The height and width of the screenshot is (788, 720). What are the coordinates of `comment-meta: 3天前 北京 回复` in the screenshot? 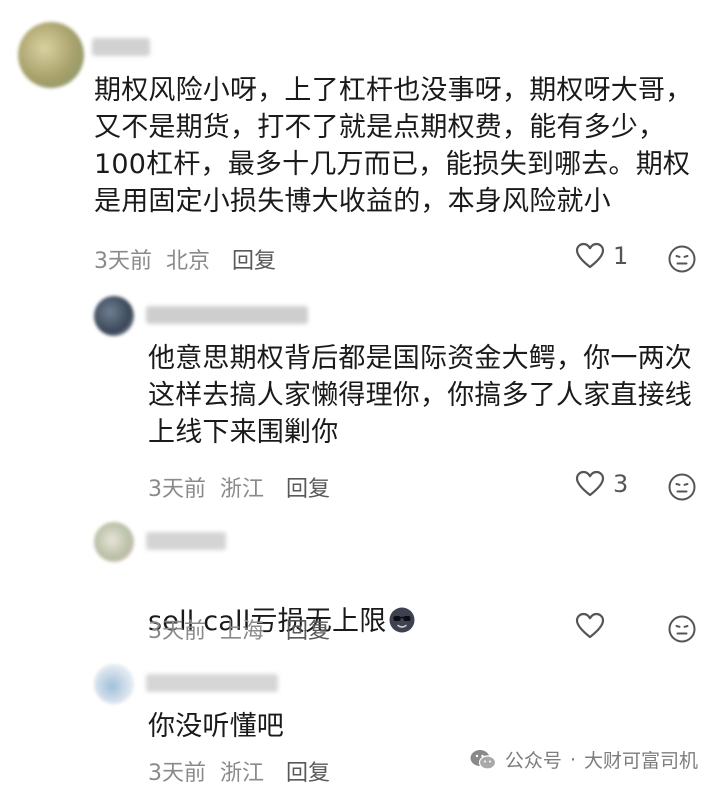 It's located at (185, 259).